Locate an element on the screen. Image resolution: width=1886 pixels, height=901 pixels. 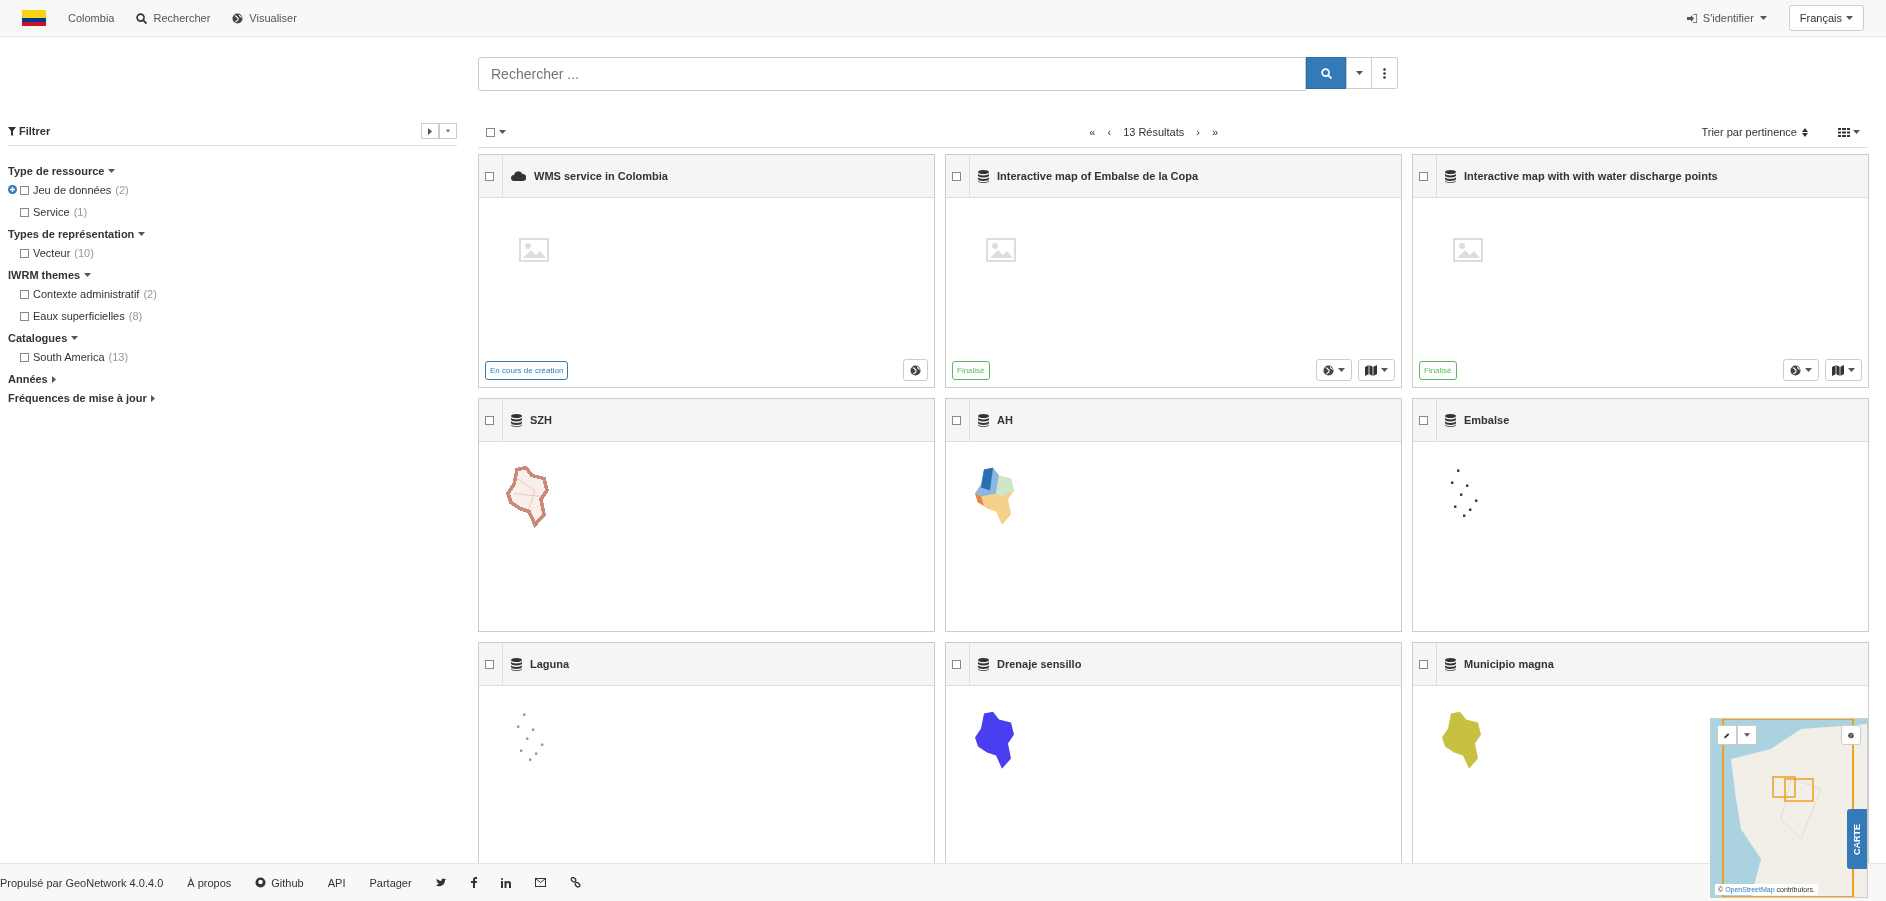
search-icon is located at coordinates (142, 18).